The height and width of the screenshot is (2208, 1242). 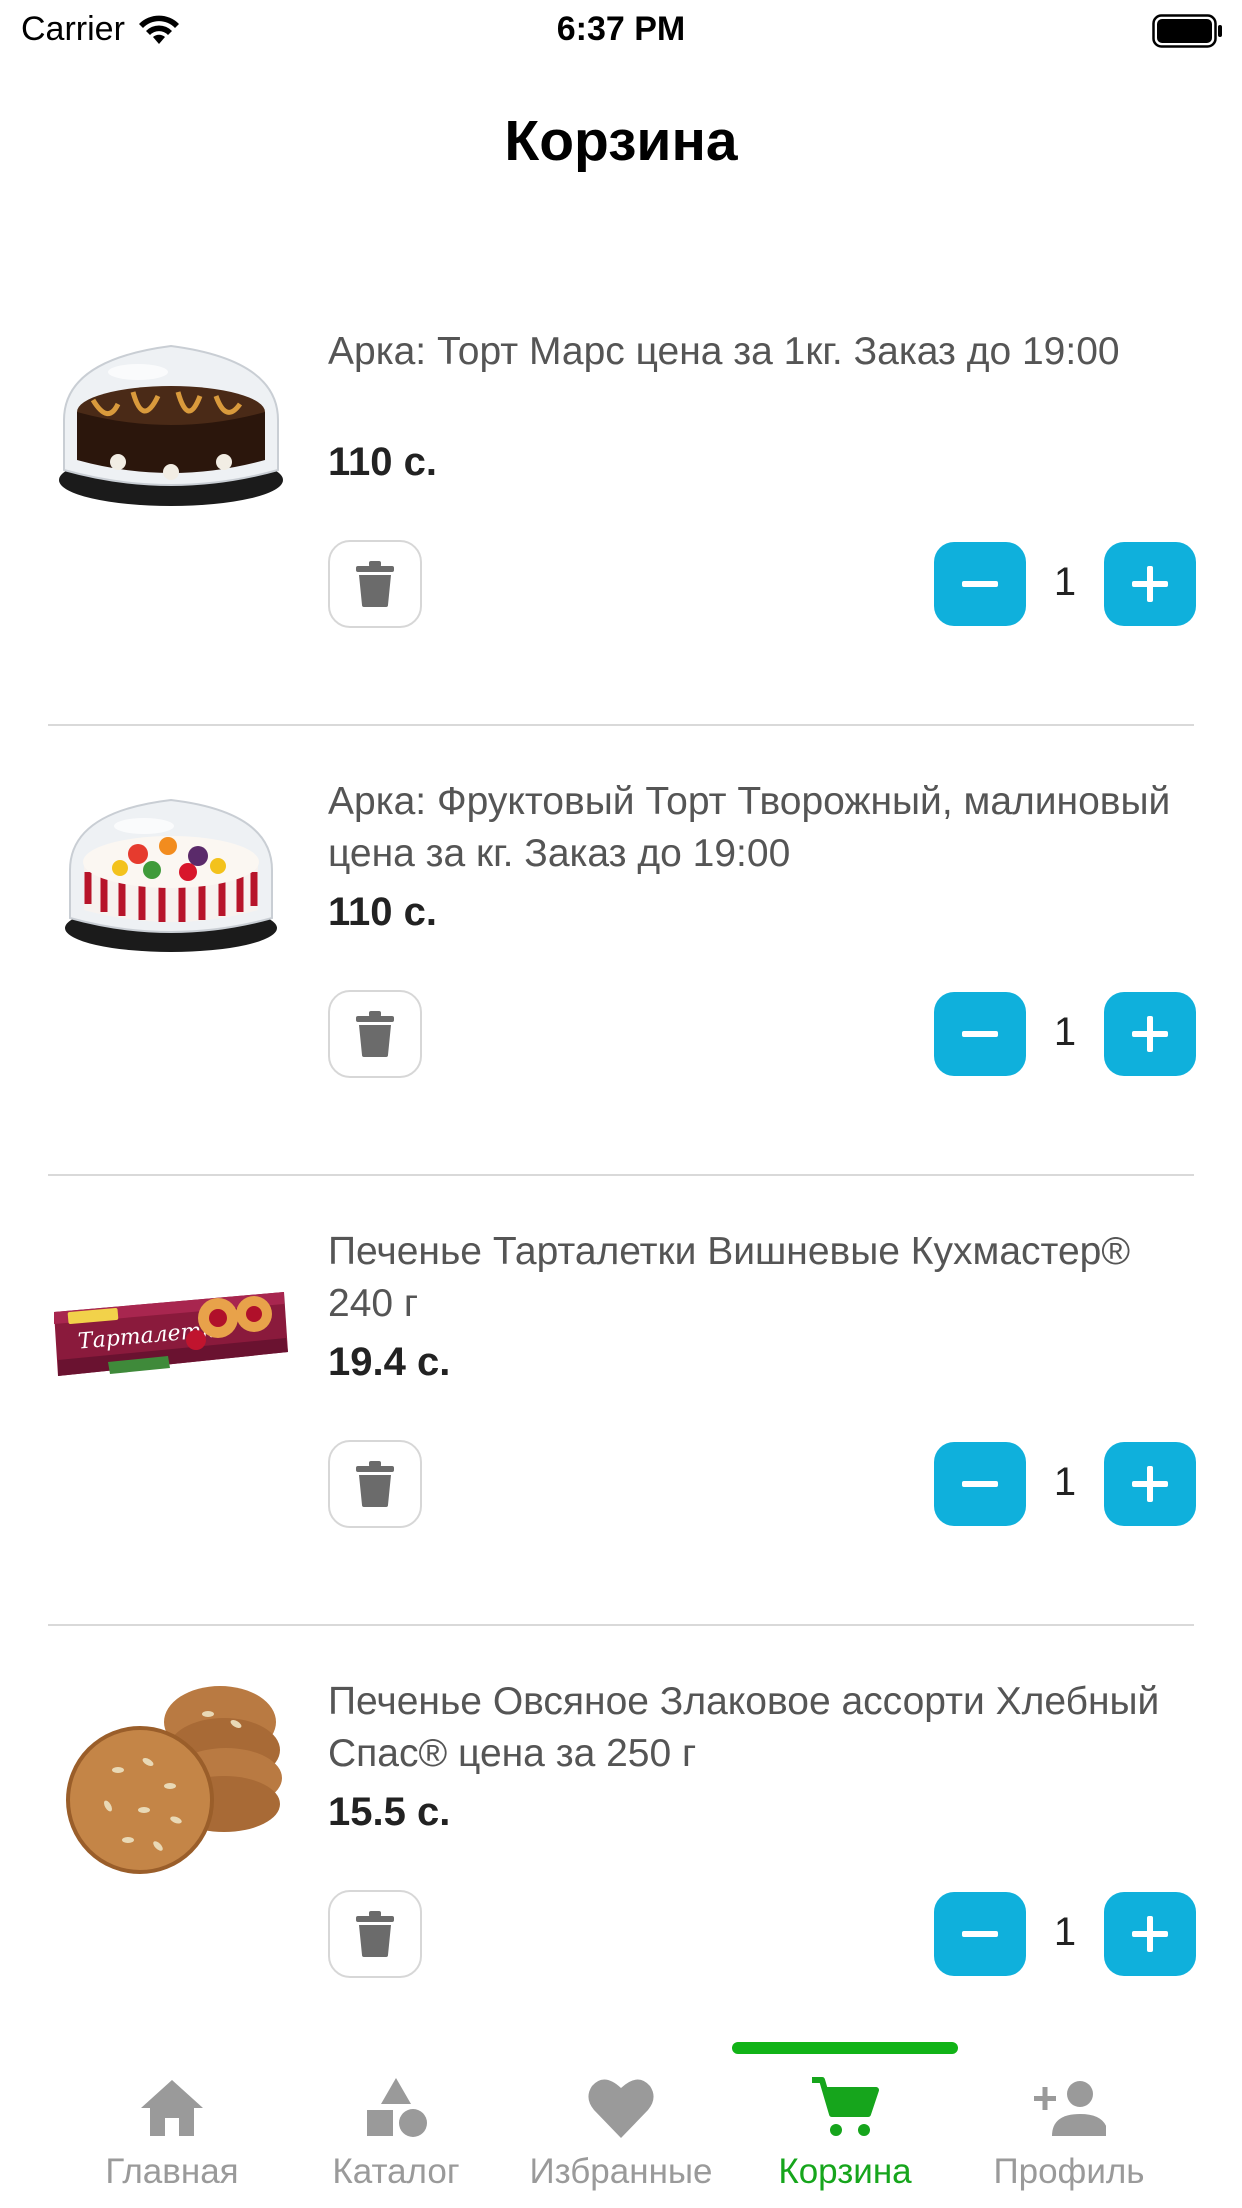 What do you see at coordinates (171, 1773) in the screenshot?
I see `product-image-oat-cookies` at bounding box center [171, 1773].